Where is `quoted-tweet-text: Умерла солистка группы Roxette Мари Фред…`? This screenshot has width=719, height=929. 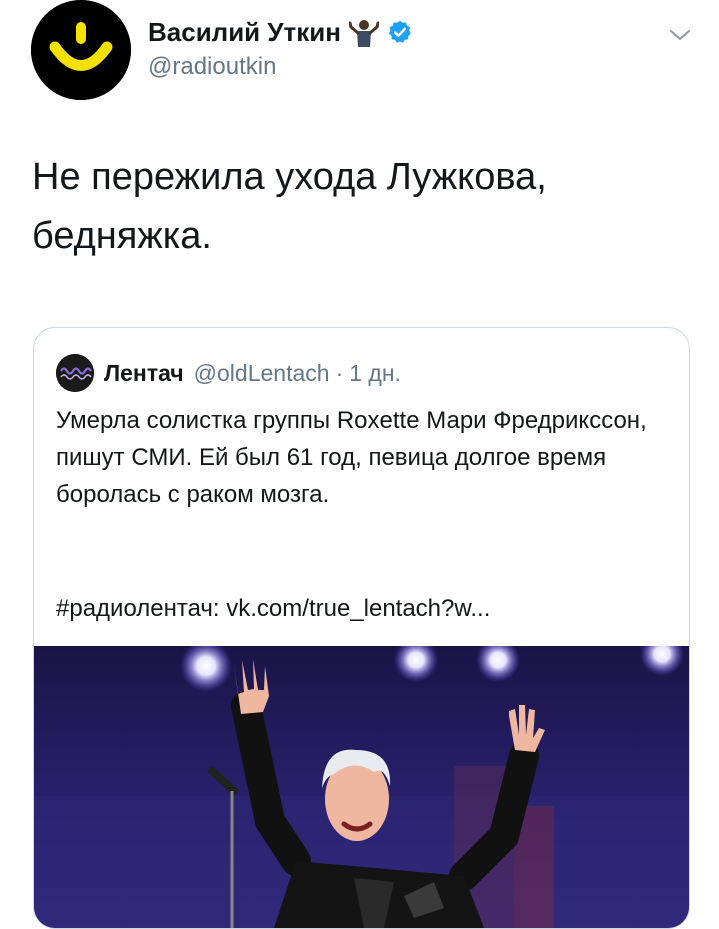
quoted-tweet-text: Умерла солистка группы Roxette Мари Фред… is located at coordinates (351, 457).